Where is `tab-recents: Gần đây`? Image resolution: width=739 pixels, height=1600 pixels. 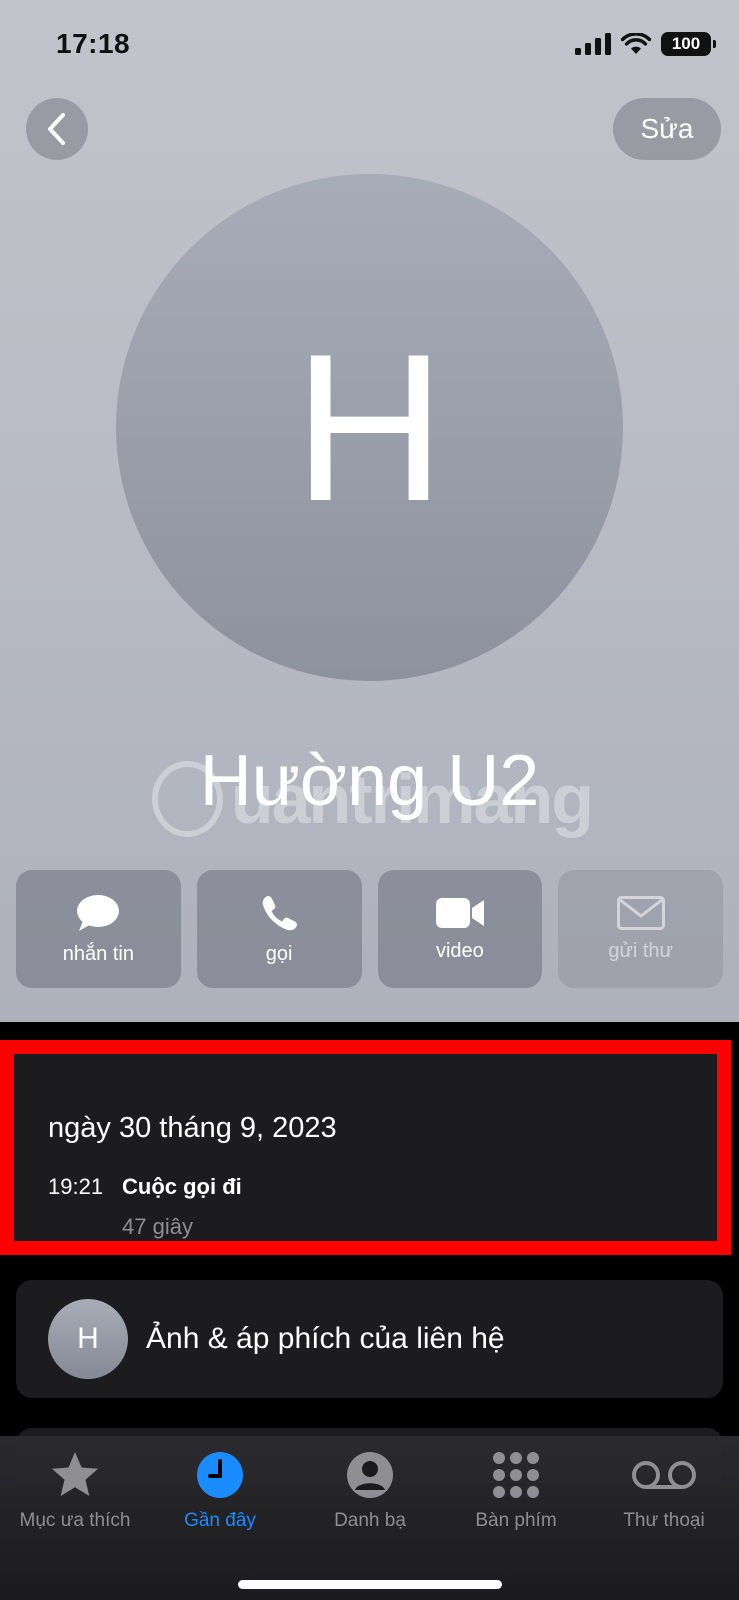 tab-recents: Gần đây is located at coordinates (220, 1491).